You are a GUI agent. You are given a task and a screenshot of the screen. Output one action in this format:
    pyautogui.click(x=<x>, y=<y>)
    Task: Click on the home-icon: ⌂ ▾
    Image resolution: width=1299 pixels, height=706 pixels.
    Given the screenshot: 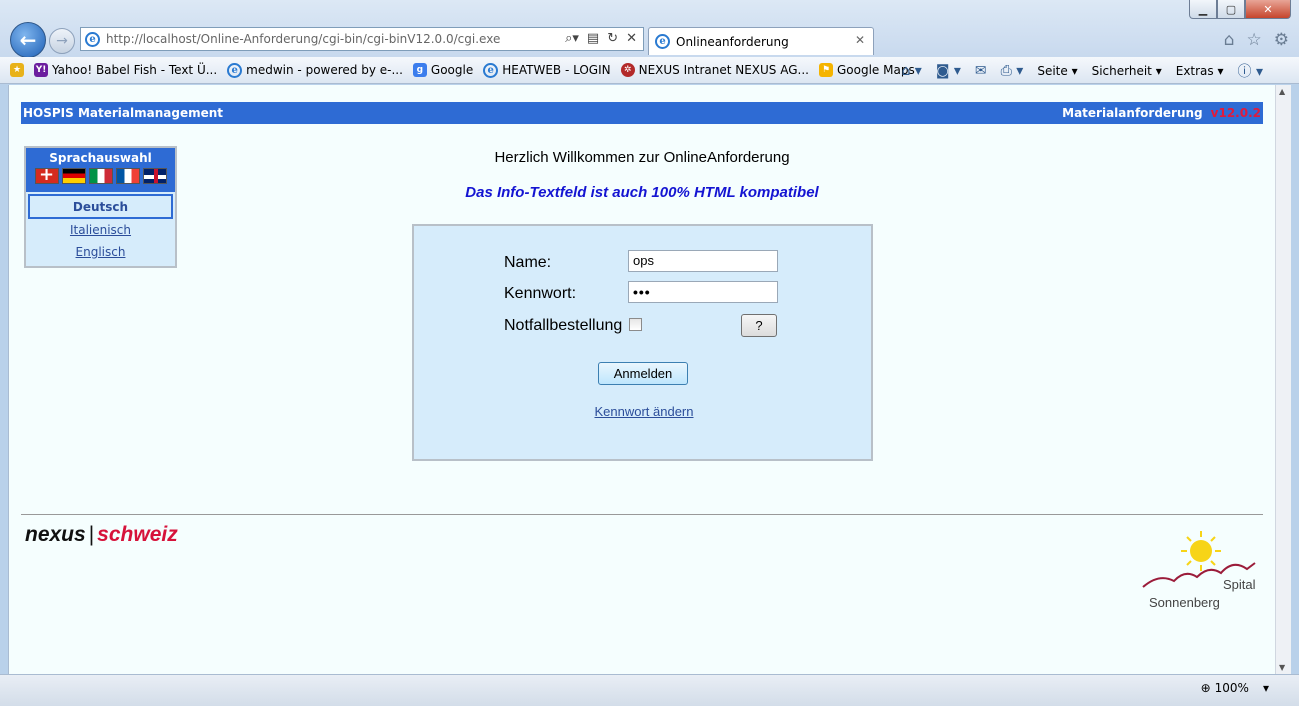 What is the action you would take?
    pyautogui.click(x=911, y=71)
    